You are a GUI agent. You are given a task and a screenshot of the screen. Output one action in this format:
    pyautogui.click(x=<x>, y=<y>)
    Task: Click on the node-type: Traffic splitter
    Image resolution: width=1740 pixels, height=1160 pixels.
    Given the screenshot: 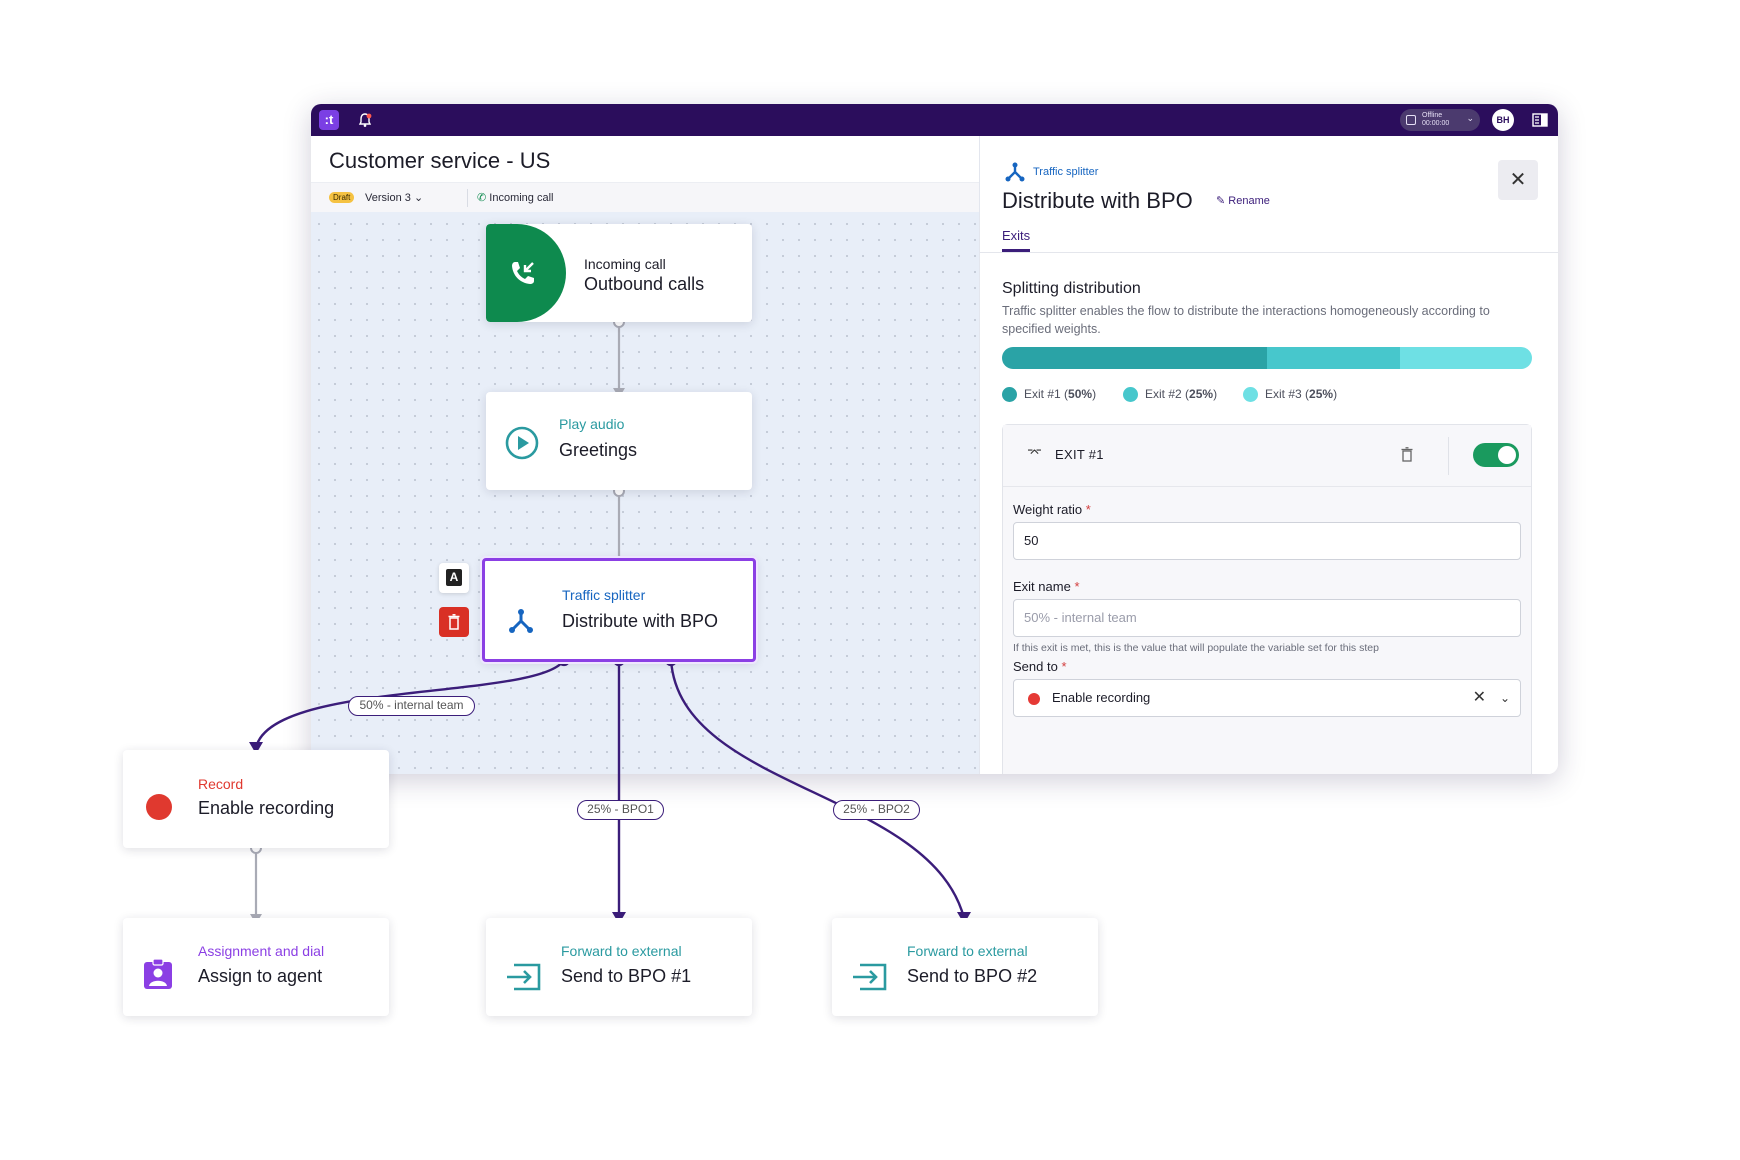 What is the action you would take?
    pyautogui.click(x=604, y=595)
    